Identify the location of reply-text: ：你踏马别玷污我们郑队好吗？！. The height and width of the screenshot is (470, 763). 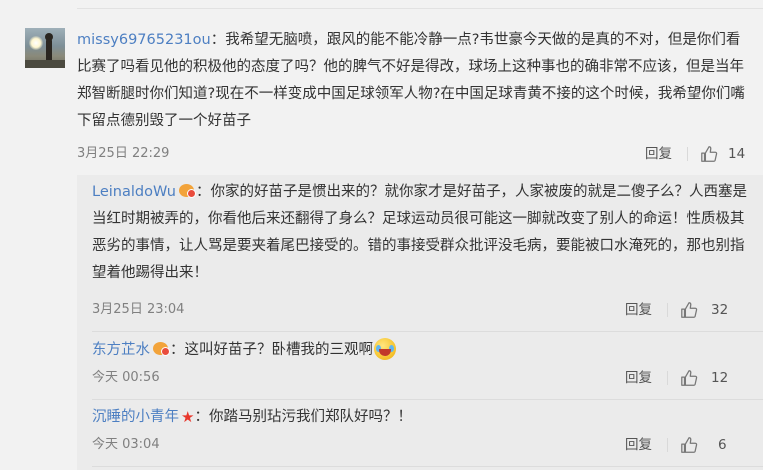
(303, 417).